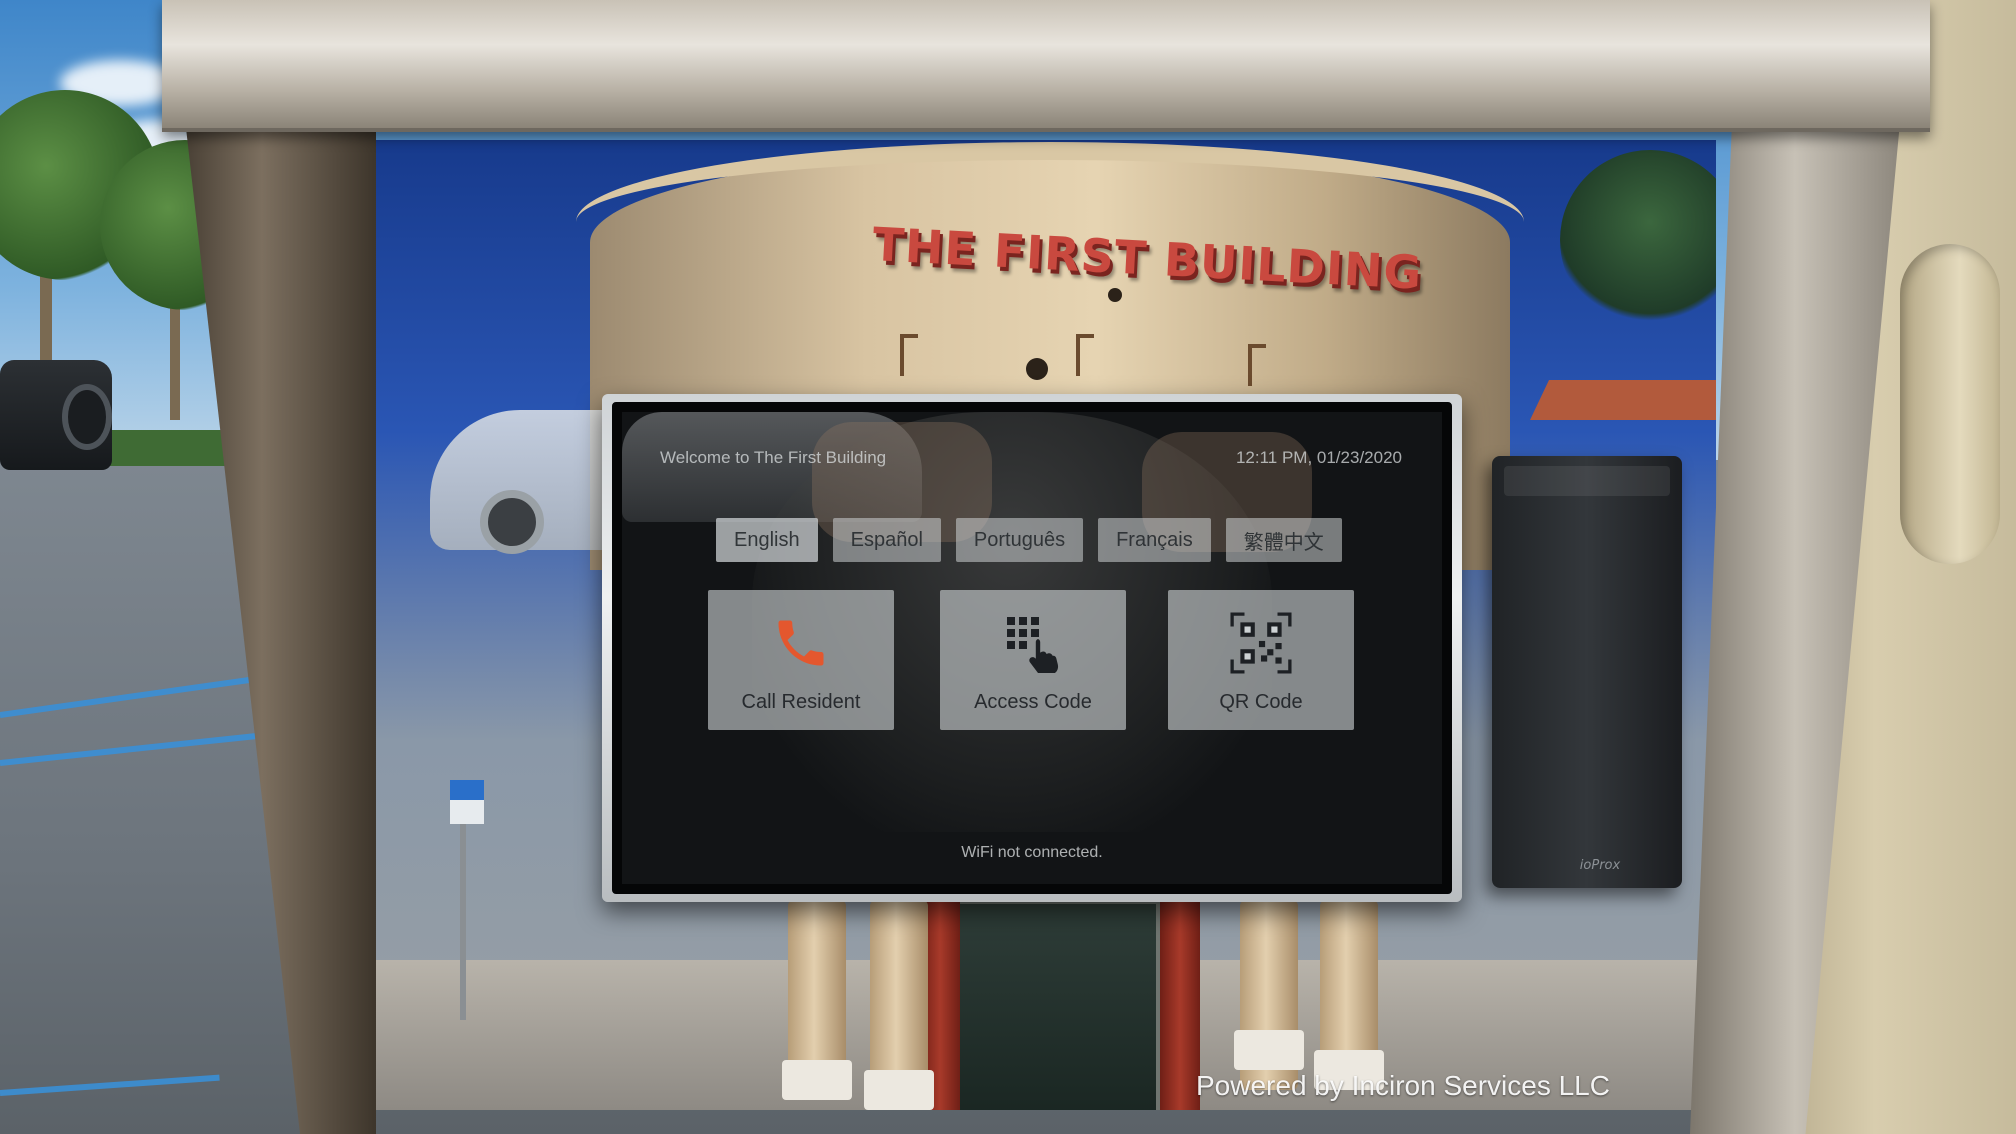 The height and width of the screenshot is (1134, 2016). I want to click on keypad-touch-icon, so click(1033, 643).